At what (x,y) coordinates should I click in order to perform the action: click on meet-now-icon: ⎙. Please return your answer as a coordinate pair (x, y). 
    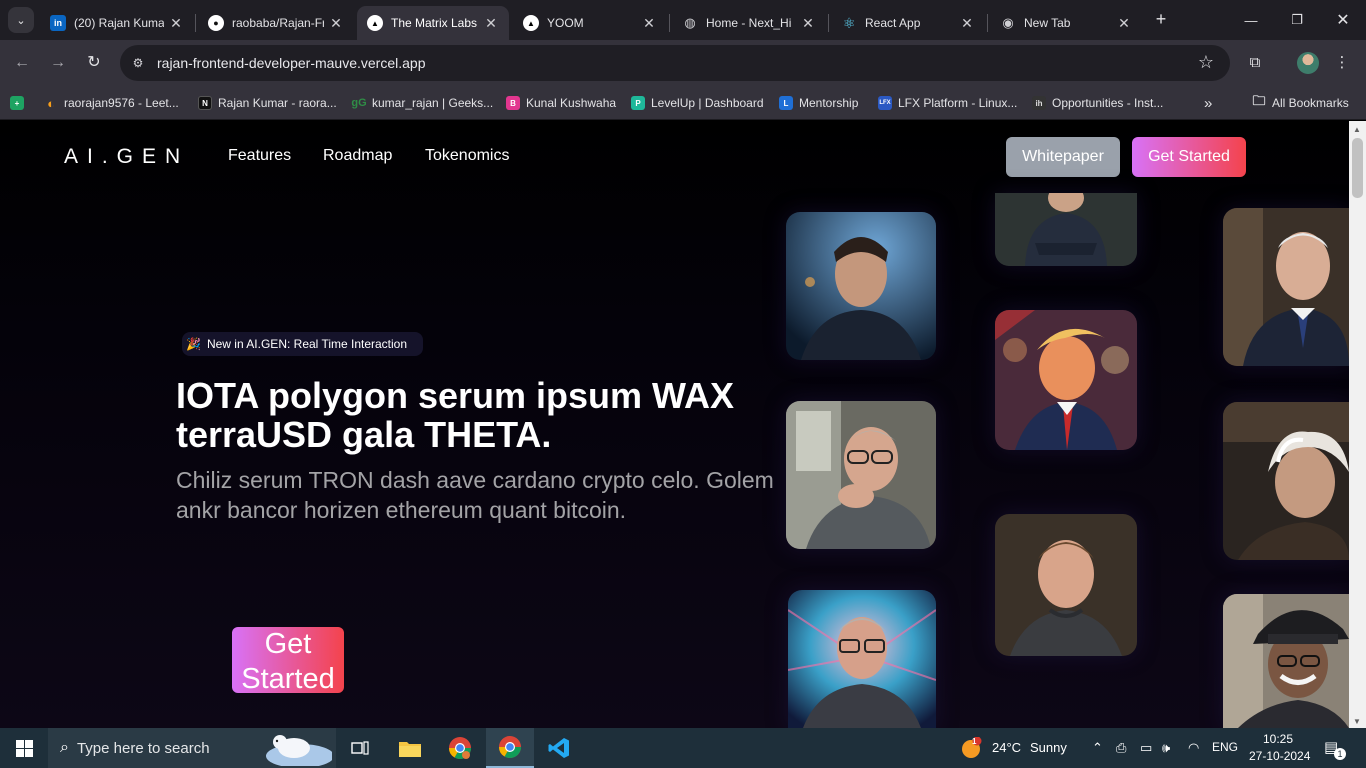
    Looking at the image, I should click on (1121, 748).